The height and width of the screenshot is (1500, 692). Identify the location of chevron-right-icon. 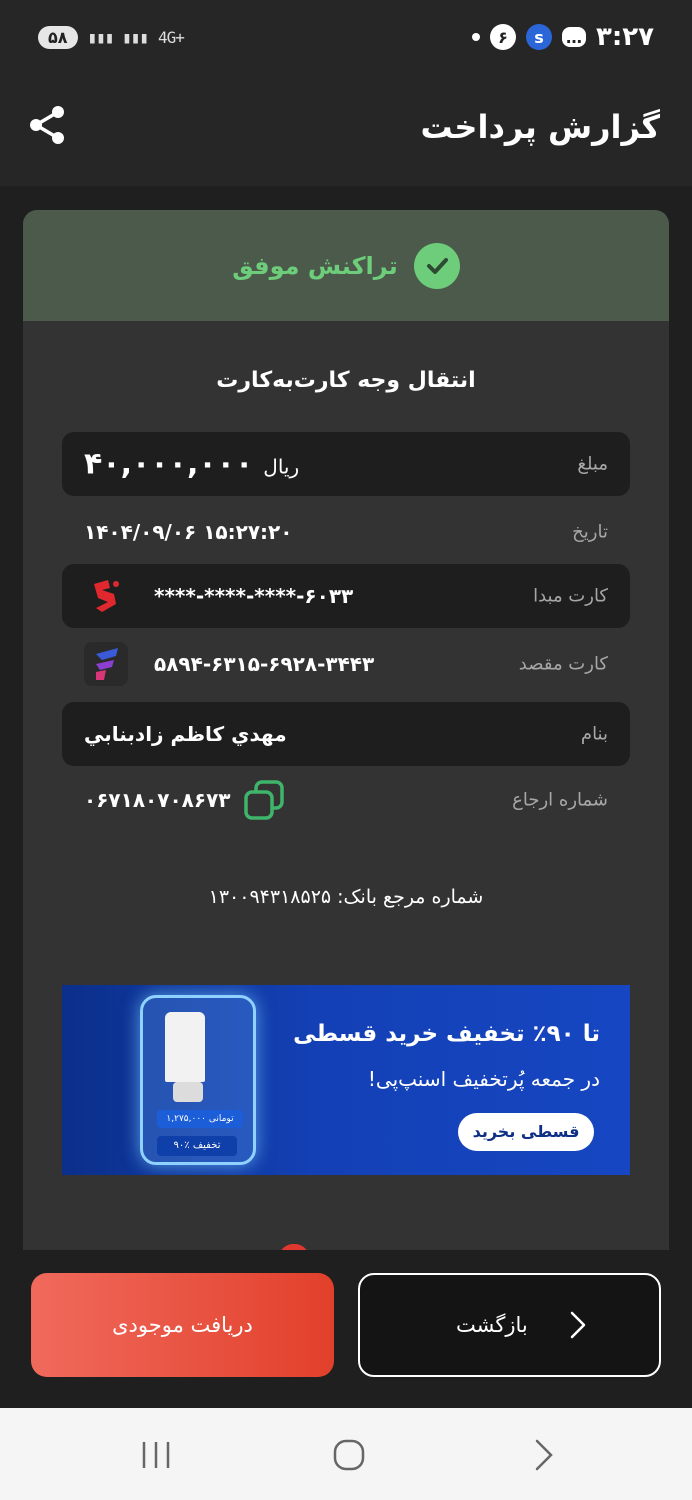
(578, 1325).